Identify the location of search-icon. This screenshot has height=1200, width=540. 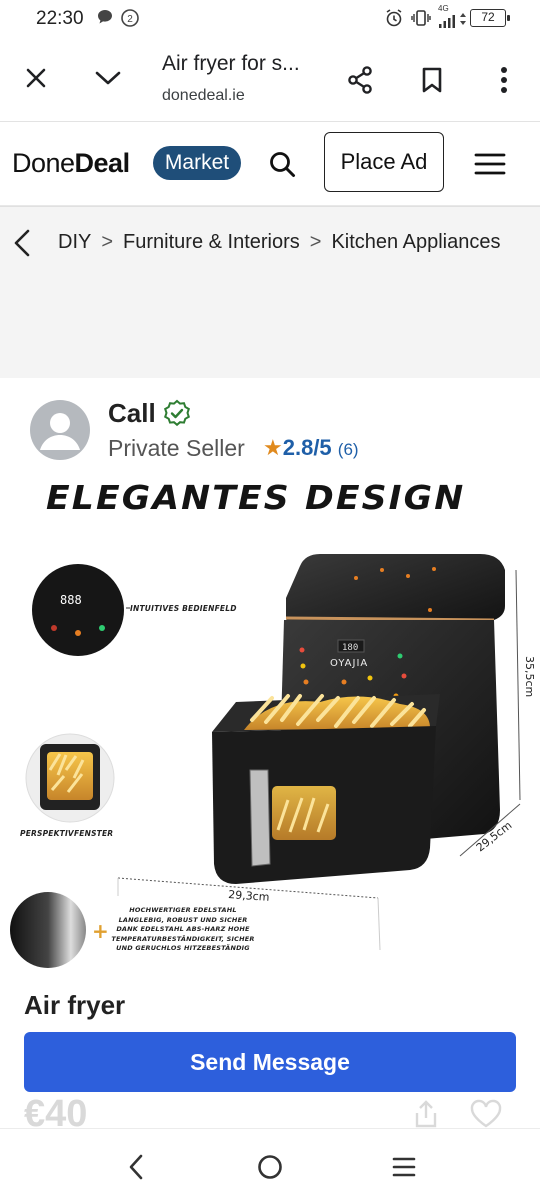
(282, 164).